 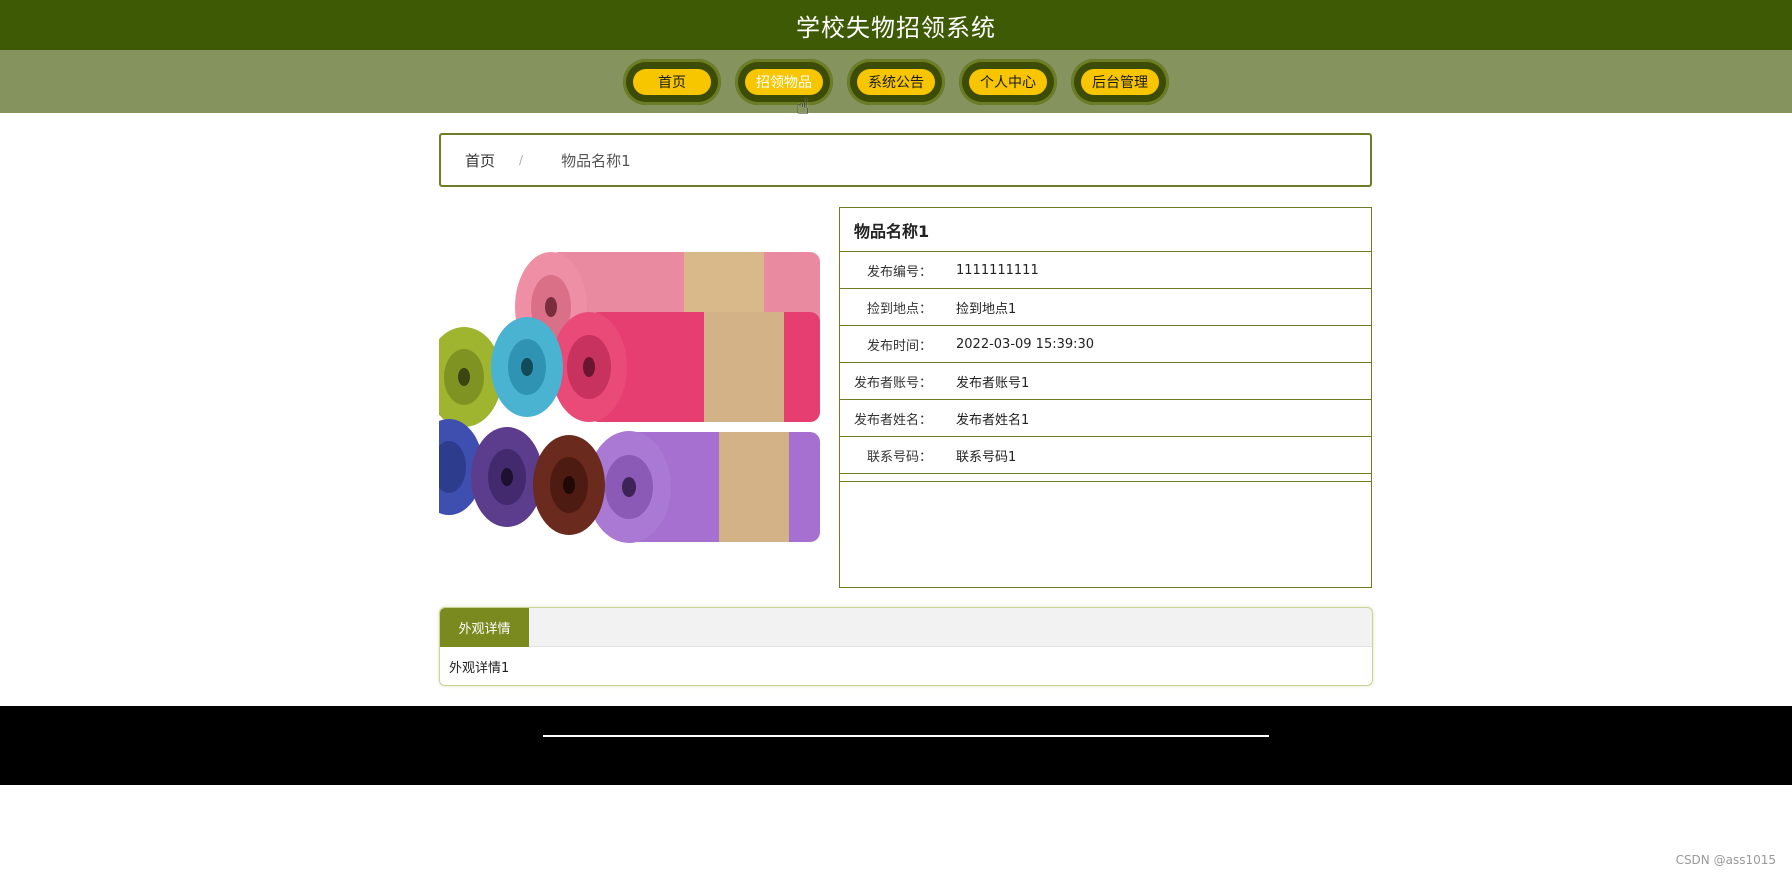 I want to click on info-label: 联系号码：, so click(x=899, y=457).